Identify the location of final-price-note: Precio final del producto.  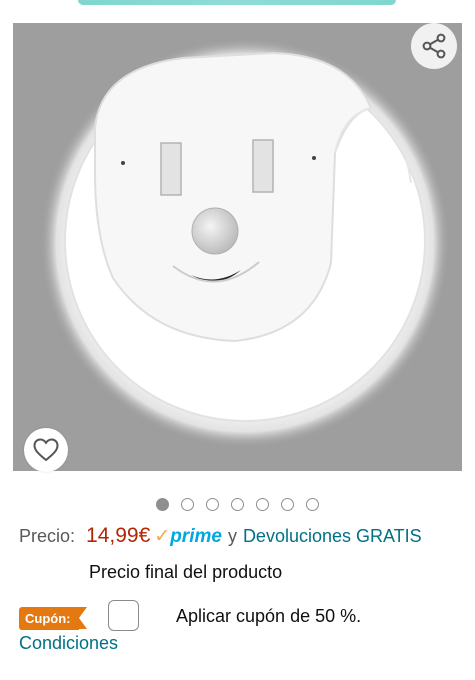
(186, 572).